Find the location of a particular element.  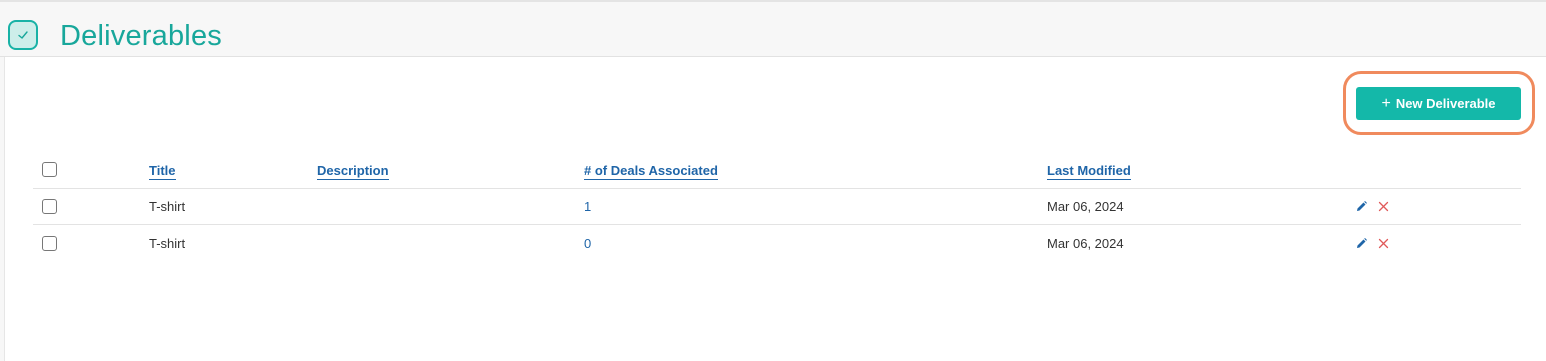

plus-icon: + is located at coordinates (1386, 103).